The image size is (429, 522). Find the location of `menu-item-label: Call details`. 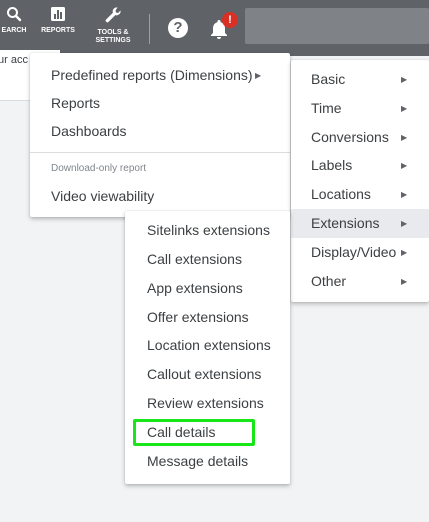

menu-item-label: Call details is located at coordinates (181, 432).